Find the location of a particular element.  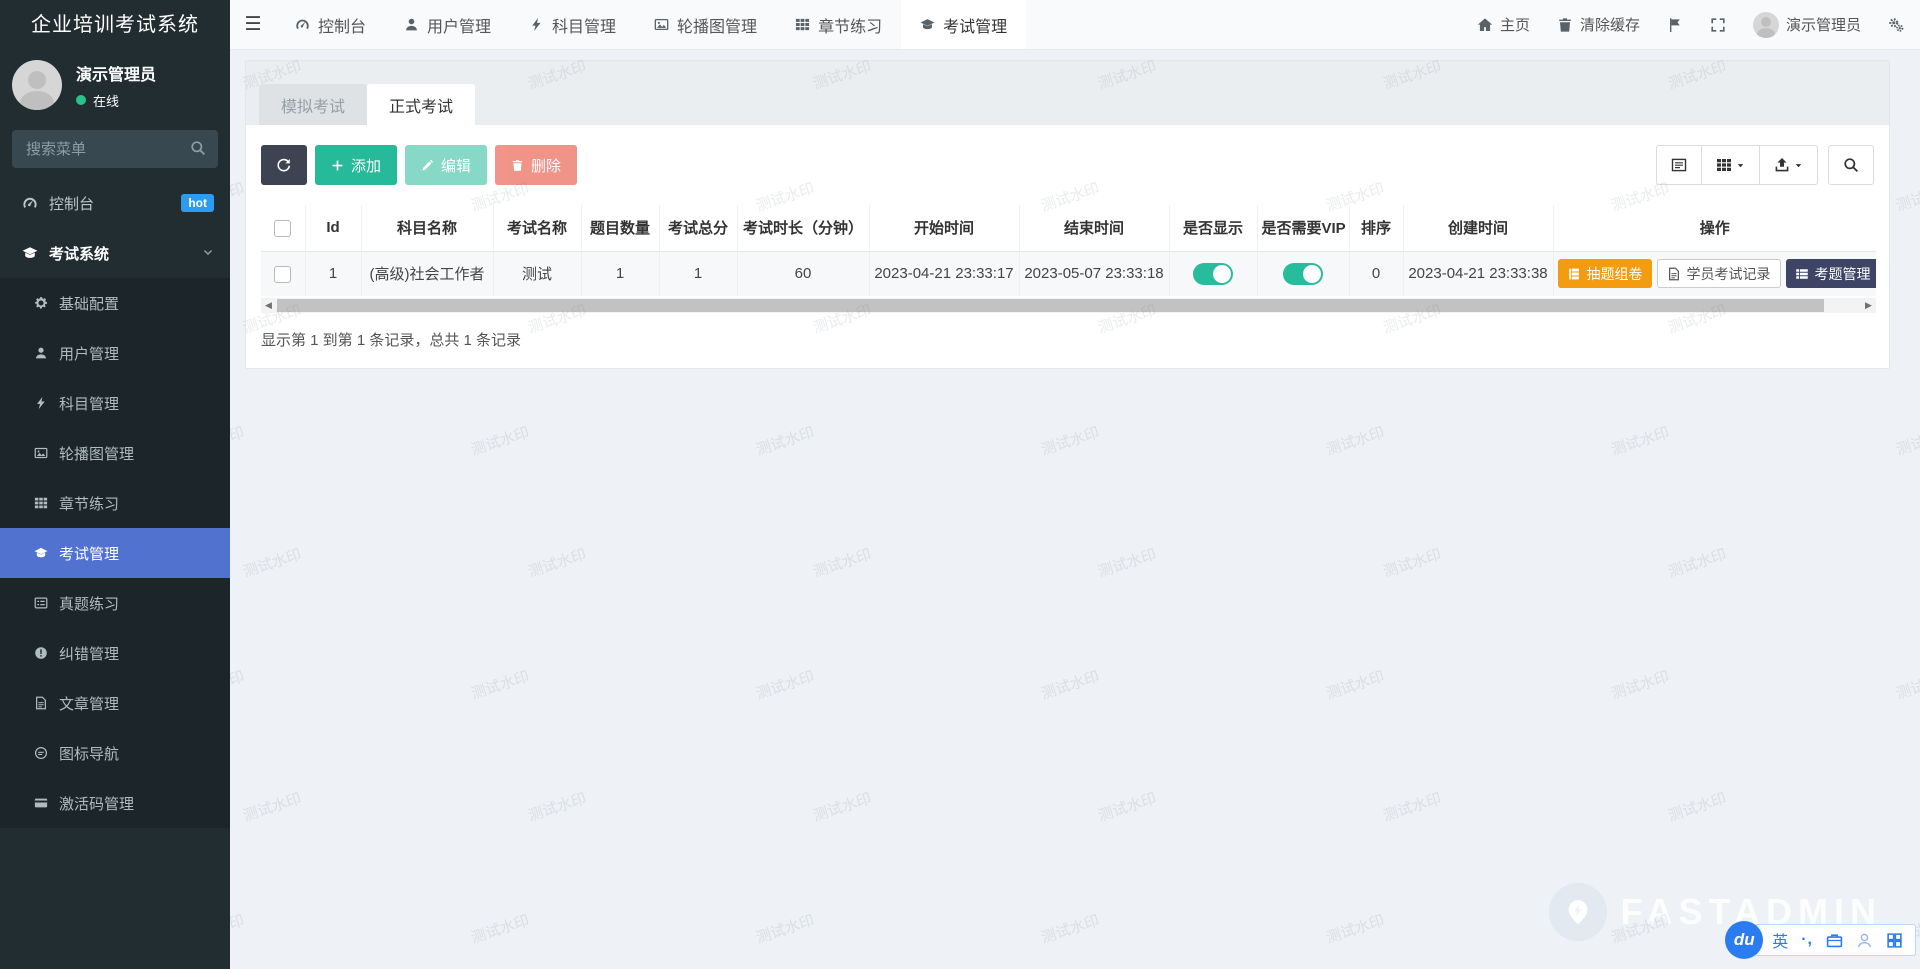

columns-icon is located at coordinates (1724, 165).